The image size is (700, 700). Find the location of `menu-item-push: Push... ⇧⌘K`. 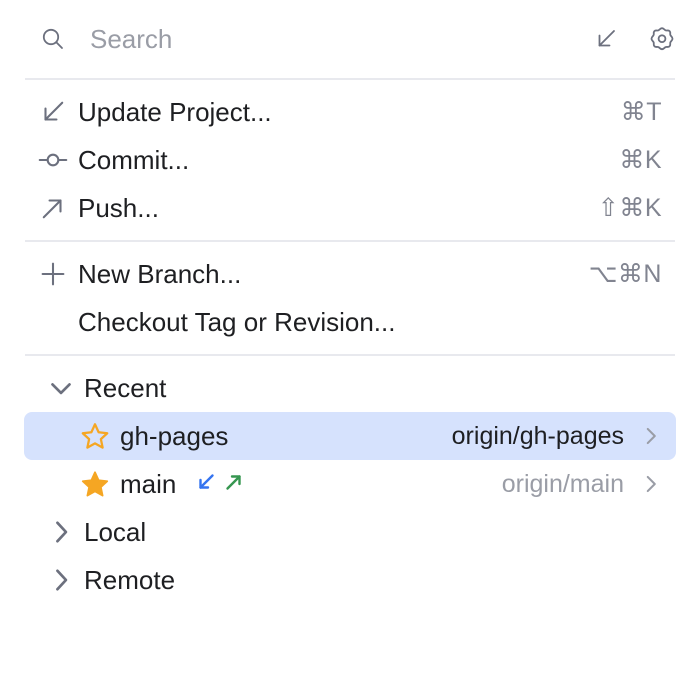

menu-item-push: Push... ⇧⌘K is located at coordinates (350, 208).